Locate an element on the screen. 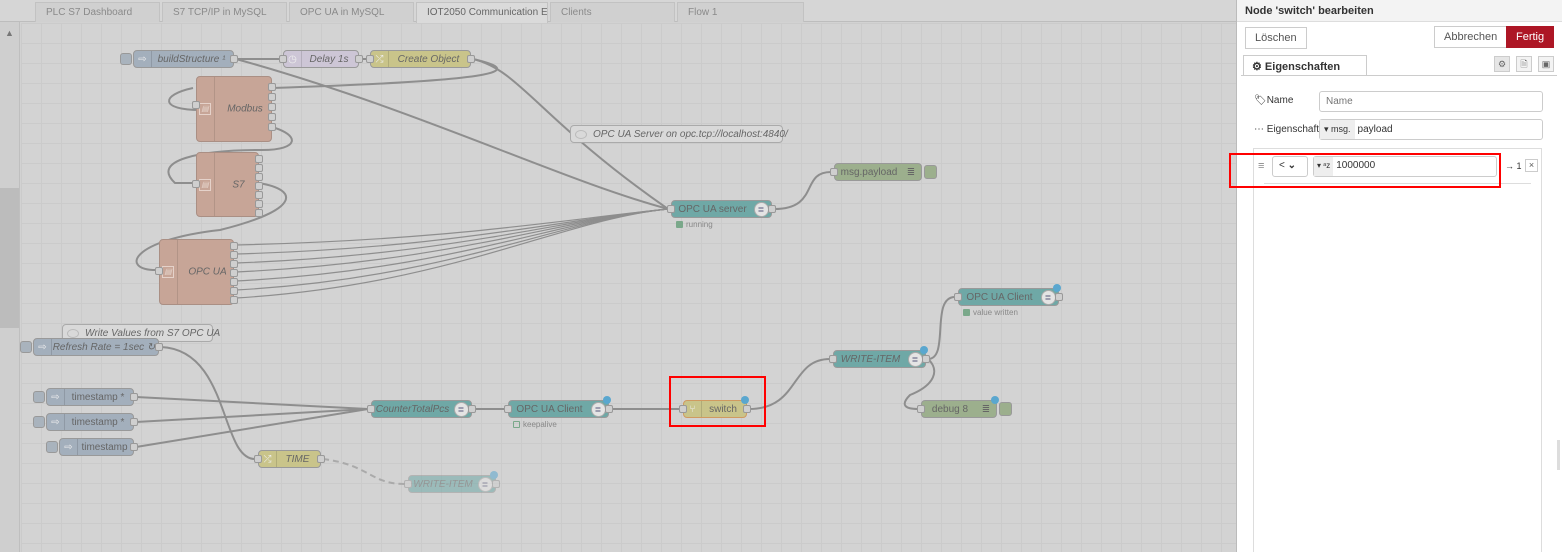 This screenshot has width=1562, height=552. panel-resize-handle is located at coordinates (1558, 455).